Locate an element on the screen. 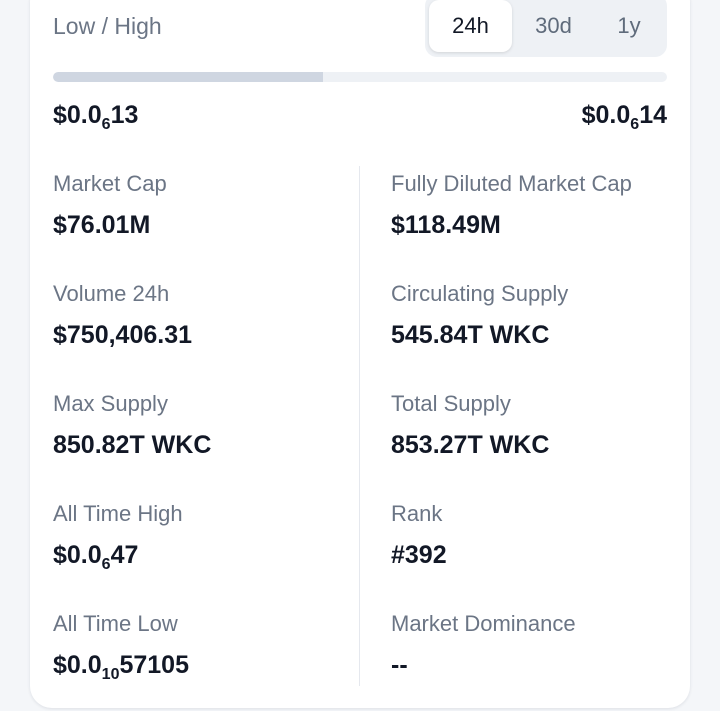 The image size is (720, 711). stat-value: #392 is located at coordinates (419, 555).